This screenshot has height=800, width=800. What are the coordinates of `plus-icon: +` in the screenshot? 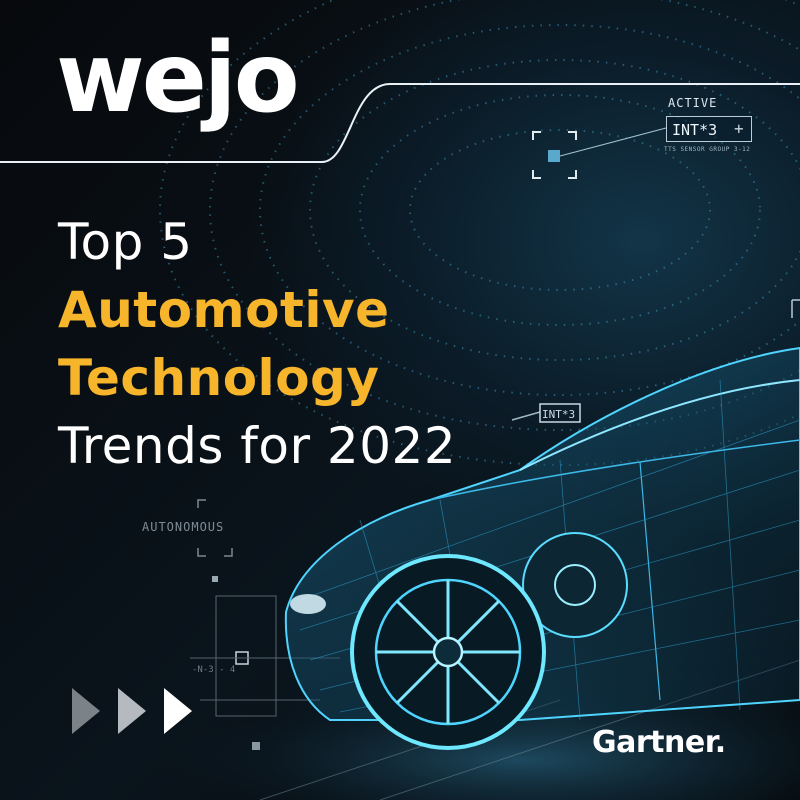 It's located at (739, 128).